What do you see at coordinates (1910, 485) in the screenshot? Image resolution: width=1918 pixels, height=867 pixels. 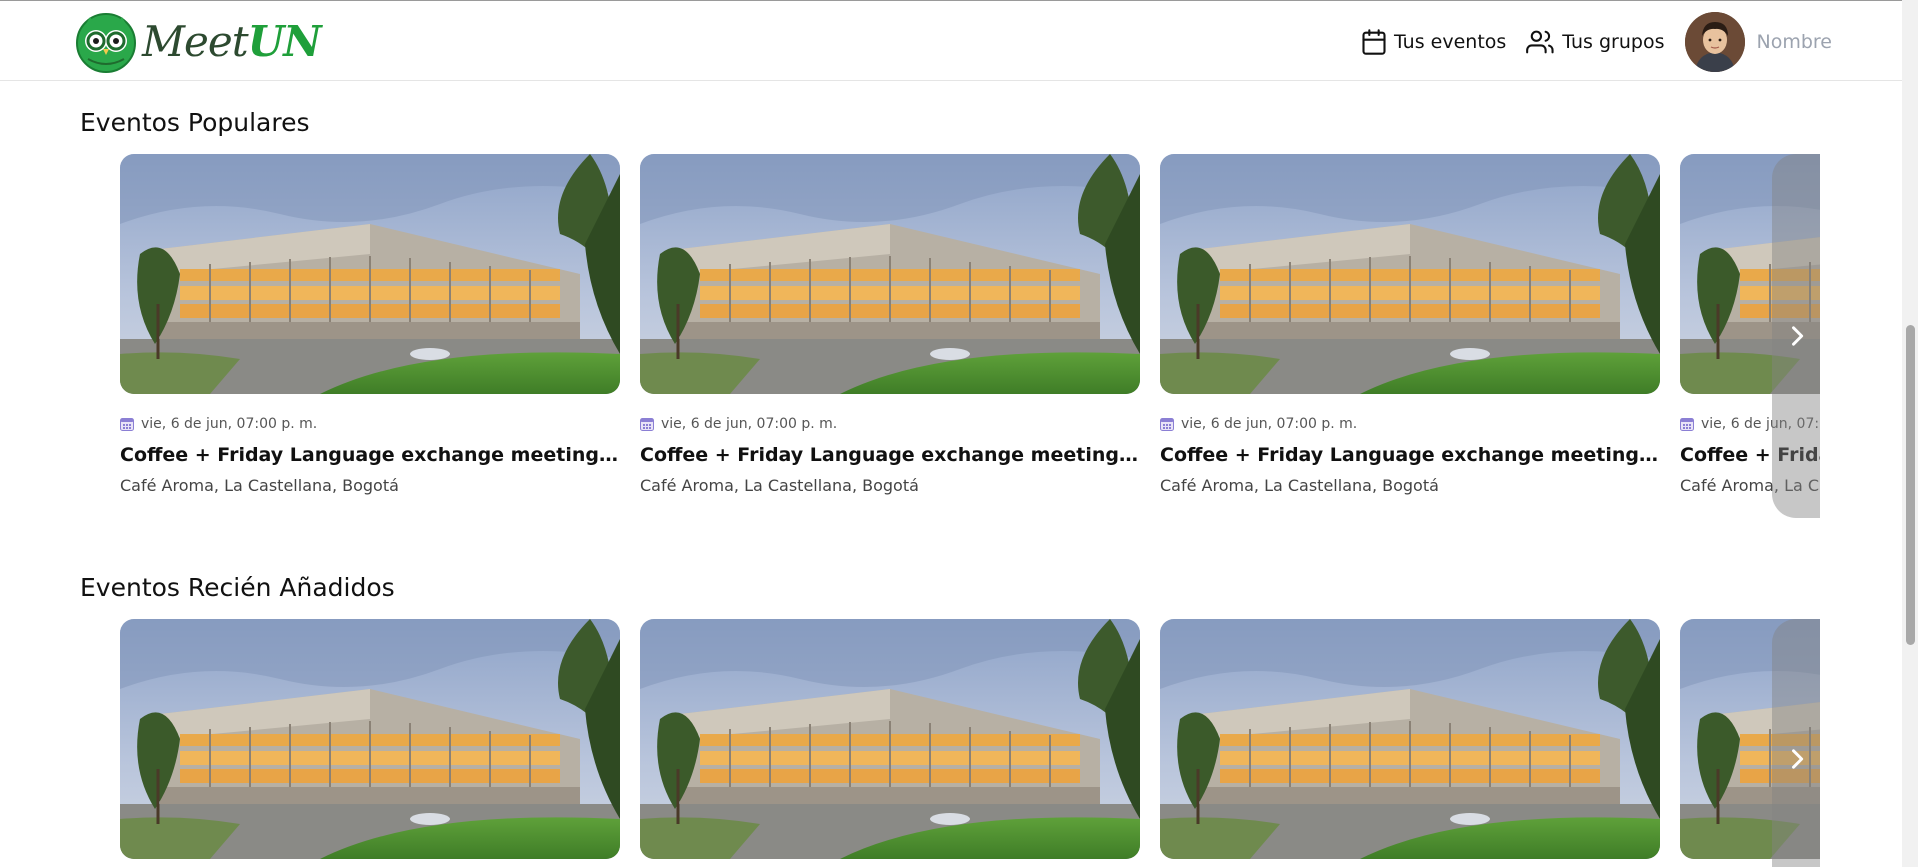 I see `scrollbar-thumb` at bounding box center [1910, 485].